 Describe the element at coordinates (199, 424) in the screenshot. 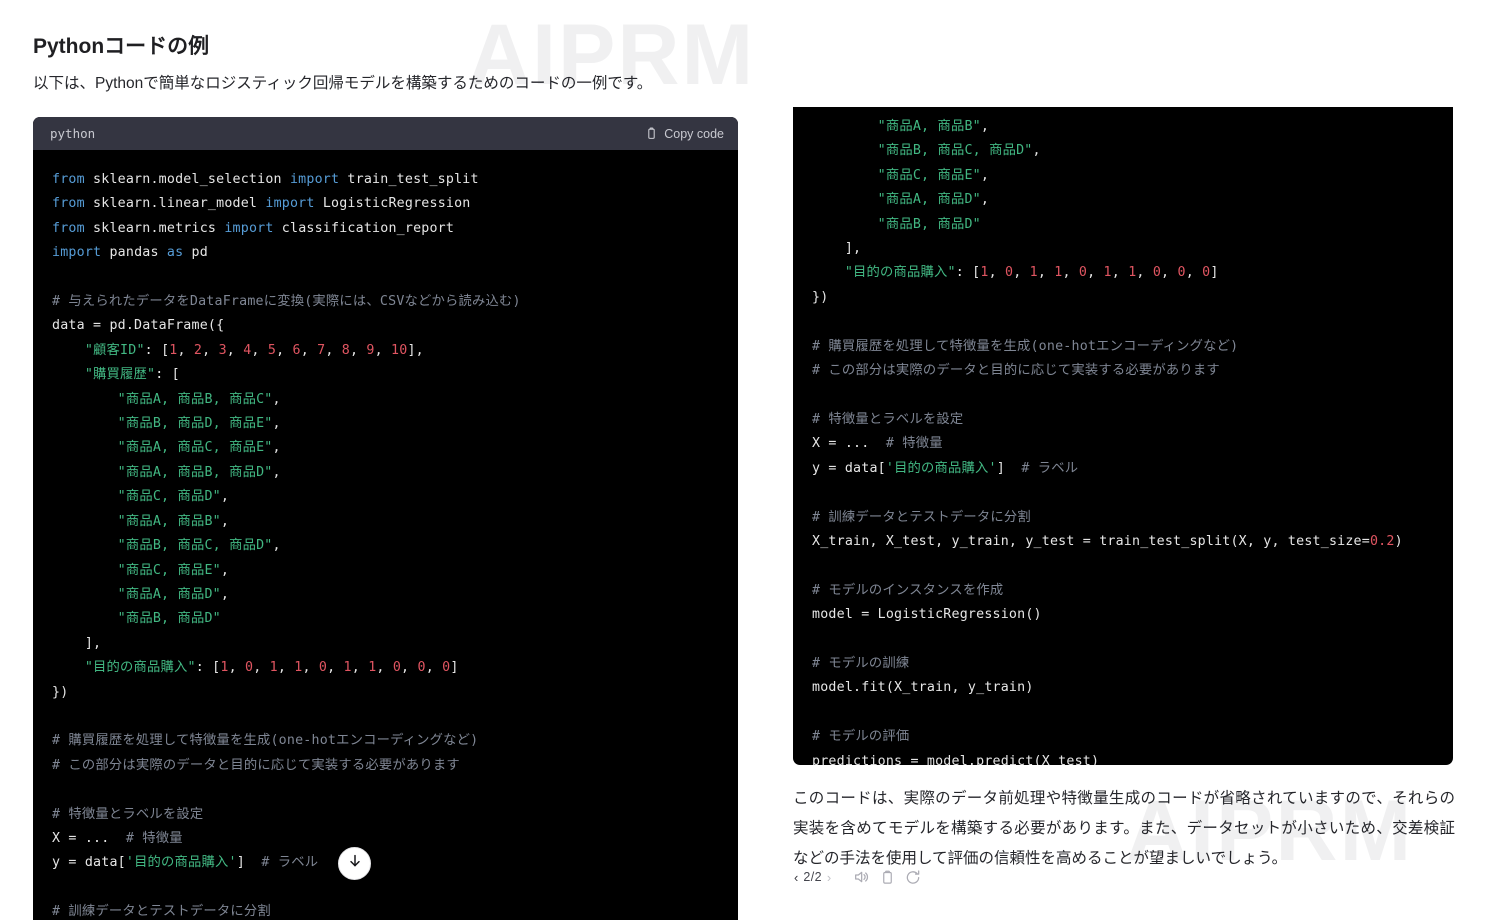

I see `code-line: "商品B, 商品D, 商品E",` at that location.